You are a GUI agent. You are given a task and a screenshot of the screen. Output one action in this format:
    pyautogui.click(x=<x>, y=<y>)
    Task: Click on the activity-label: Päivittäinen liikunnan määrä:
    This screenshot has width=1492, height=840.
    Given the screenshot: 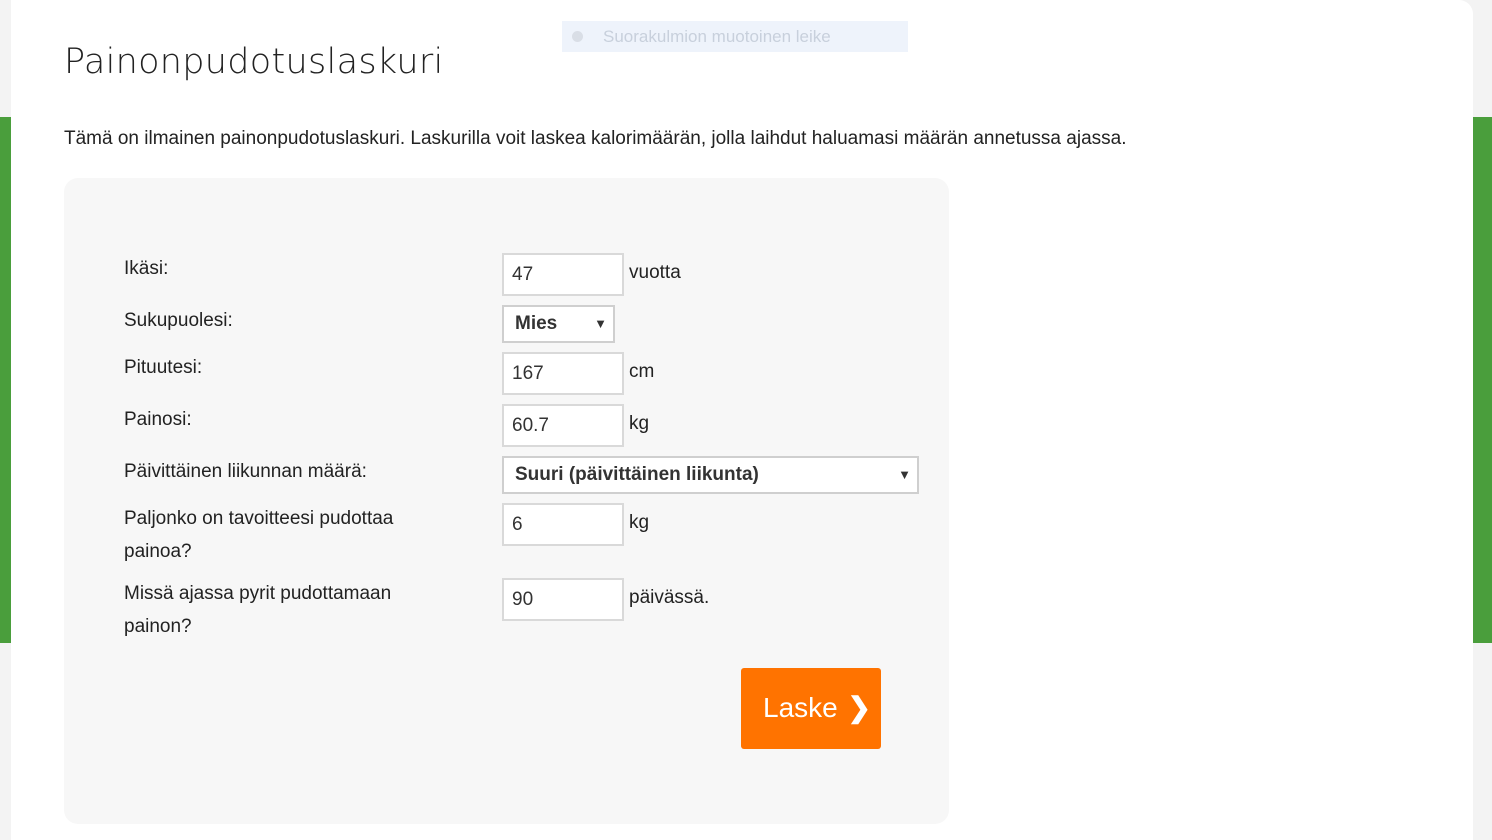 What is the action you would take?
    pyautogui.click(x=245, y=471)
    